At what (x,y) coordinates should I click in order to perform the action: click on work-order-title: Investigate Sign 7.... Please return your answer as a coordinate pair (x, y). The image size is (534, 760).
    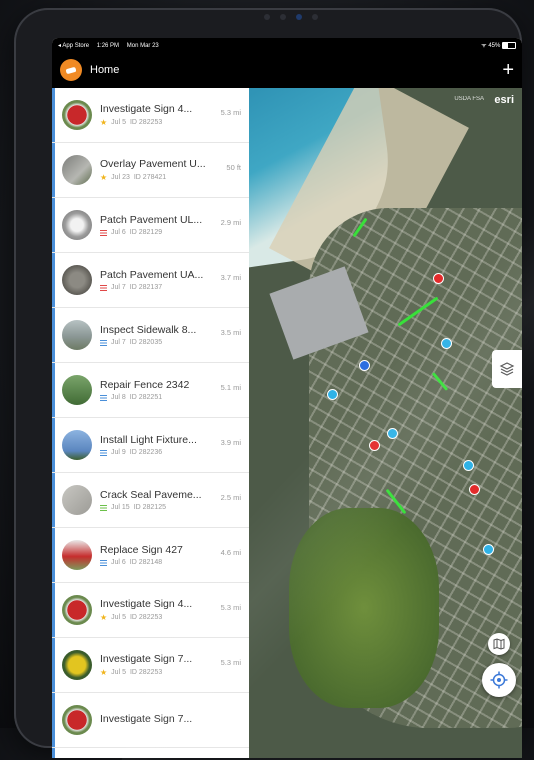
    Looking at the image, I should click on (146, 718).